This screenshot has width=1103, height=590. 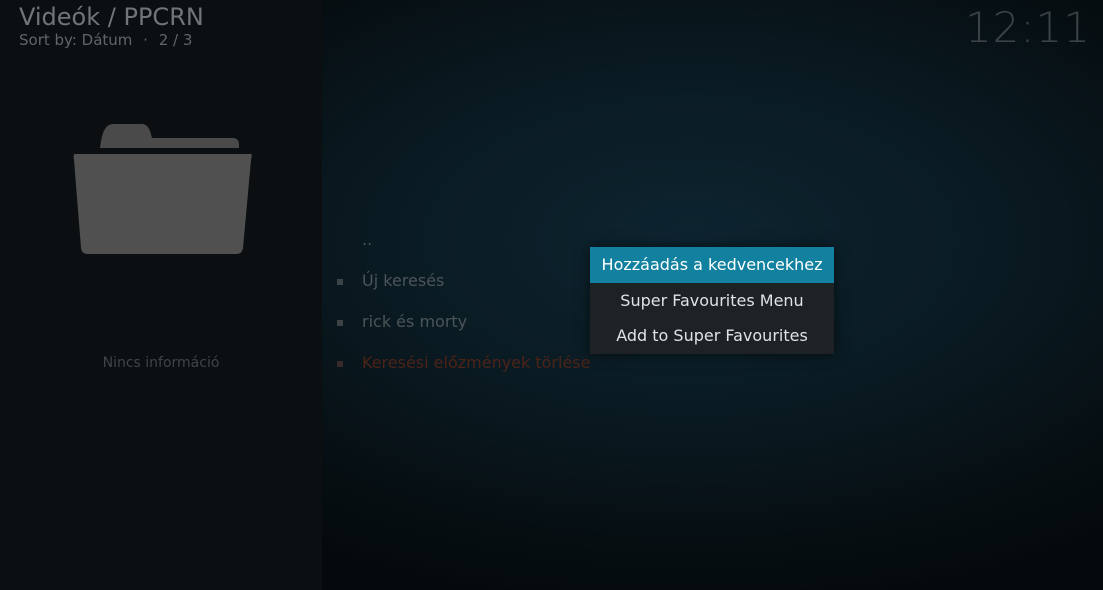 What do you see at coordinates (476, 362) in the screenshot?
I see `list-item-label: Keresési előzmények törlése` at bounding box center [476, 362].